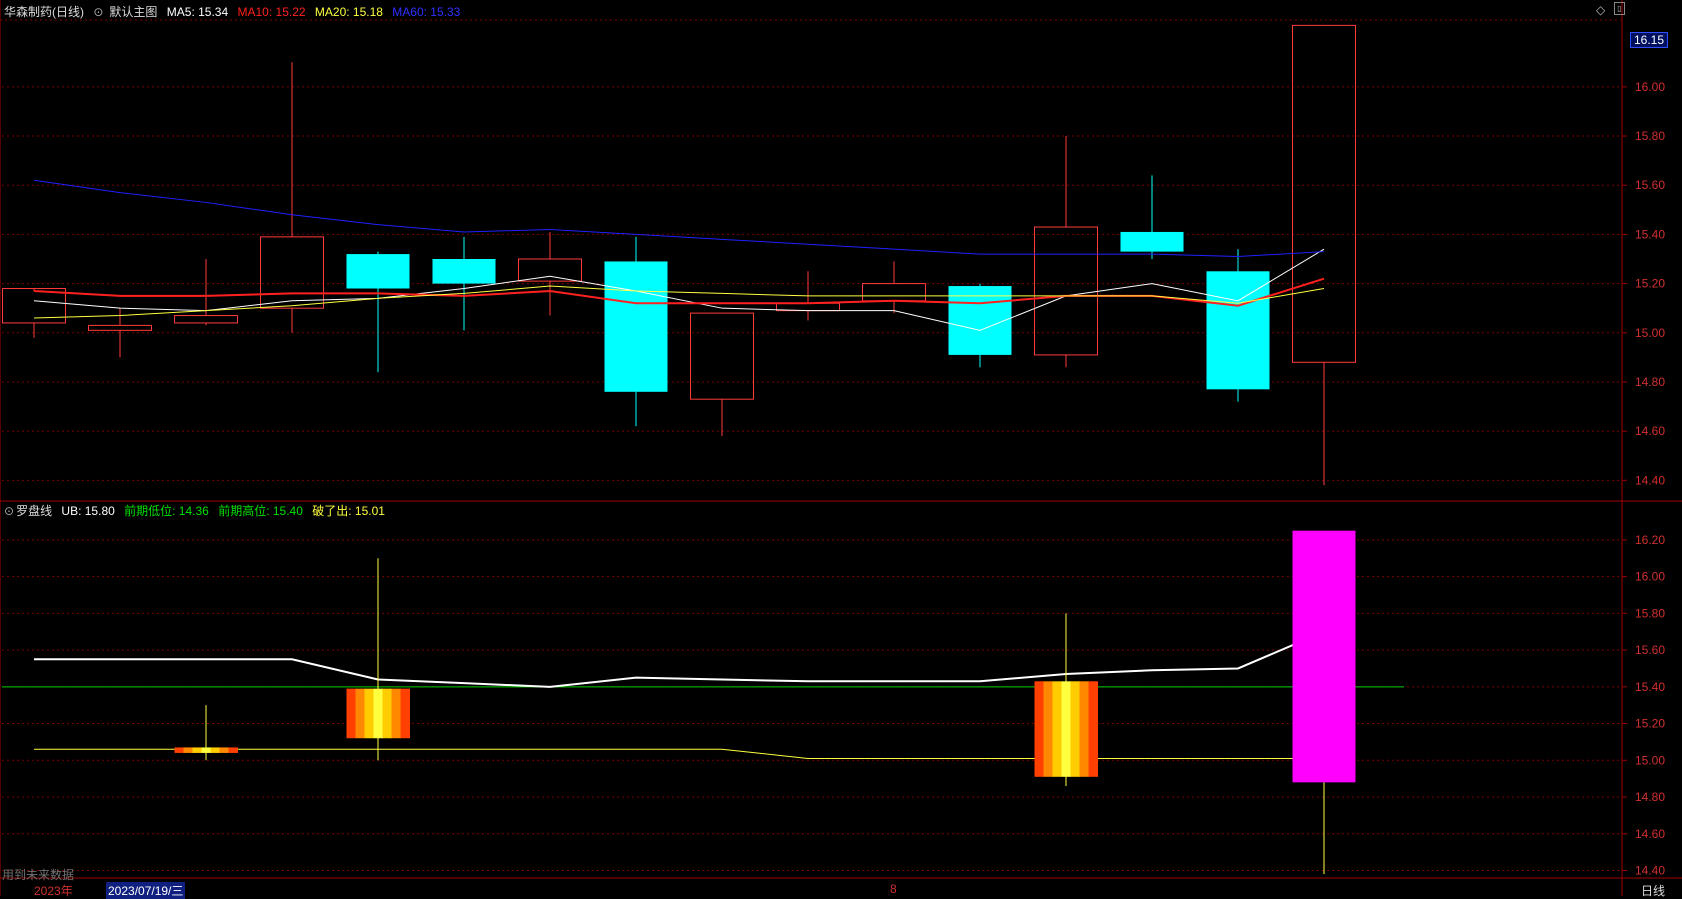 This screenshot has height=899, width=1682. Describe the element at coordinates (28, 12) in the screenshot. I see `stock-name: 华森制药` at that location.